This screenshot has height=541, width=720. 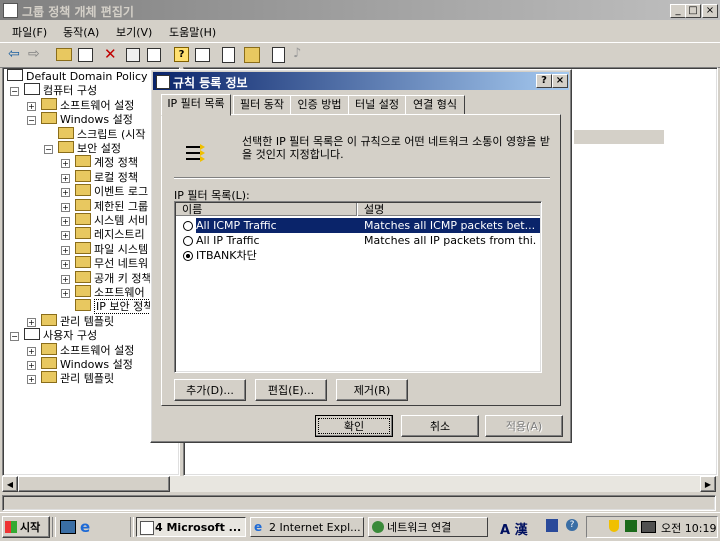 I want to click on ime-lang: A 漢, so click(x=514, y=528).